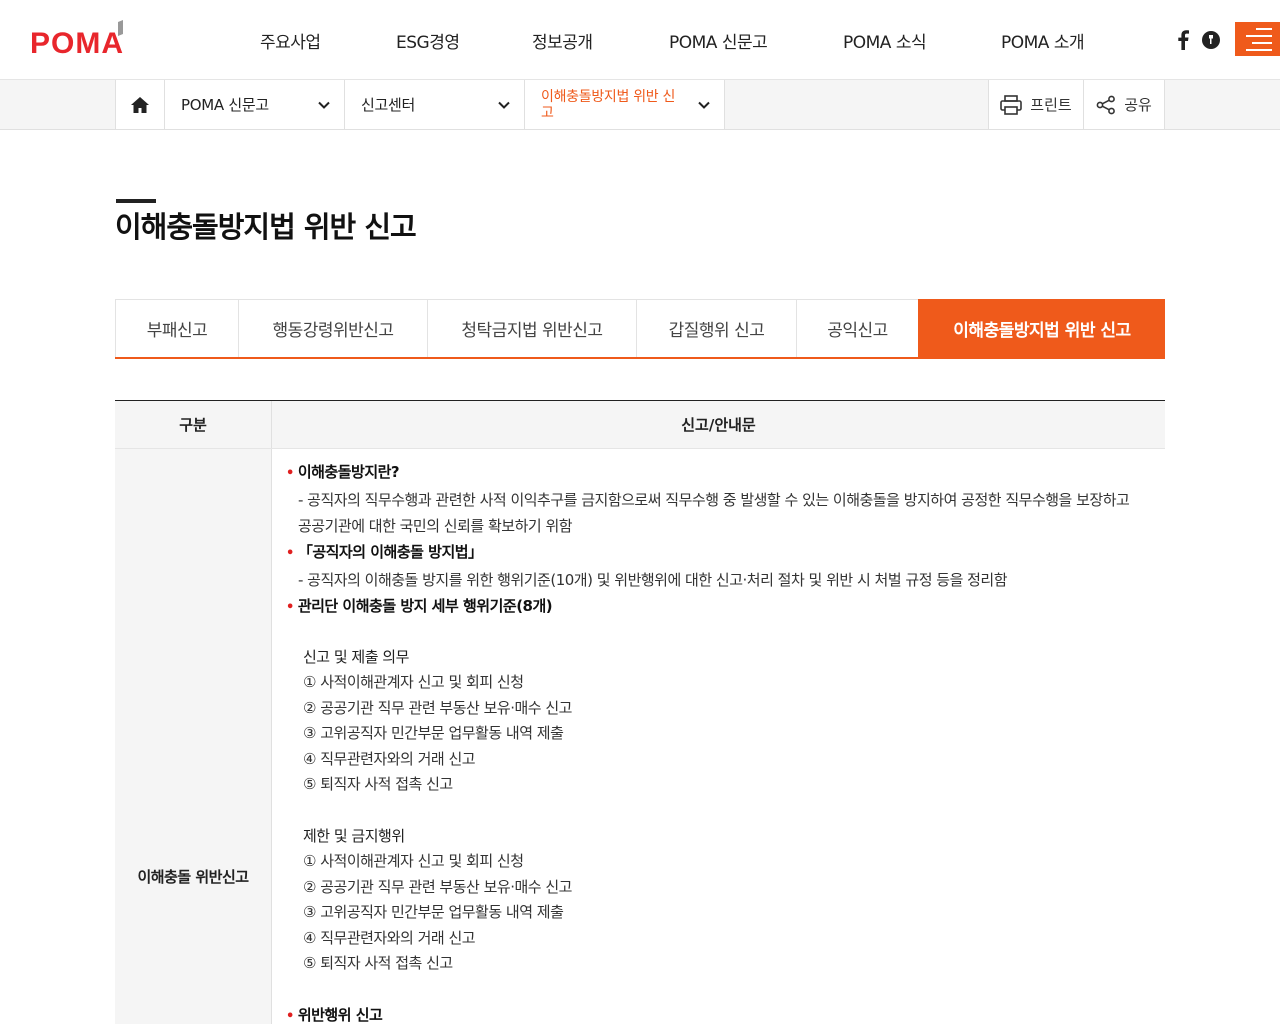 The width and height of the screenshot is (1280, 1024). What do you see at coordinates (225, 105) in the screenshot?
I see `location-depth1-label: POMA 신문고` at bounding box center [225, 105].